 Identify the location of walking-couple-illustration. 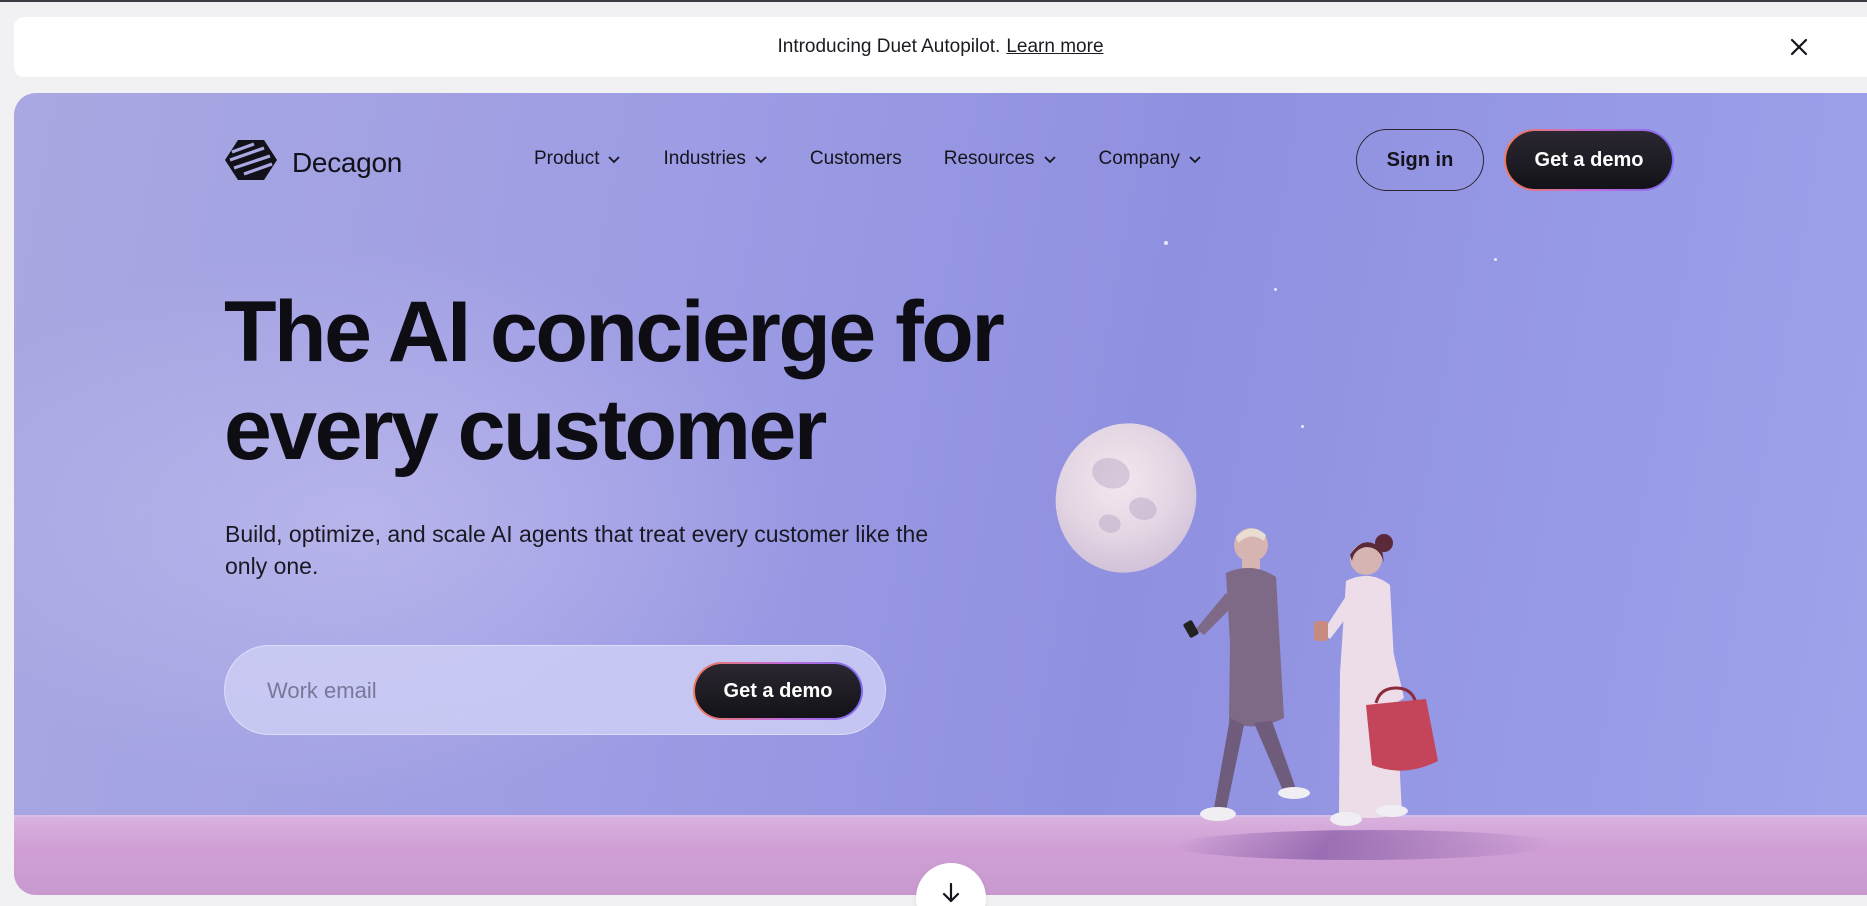
(1310, 677).